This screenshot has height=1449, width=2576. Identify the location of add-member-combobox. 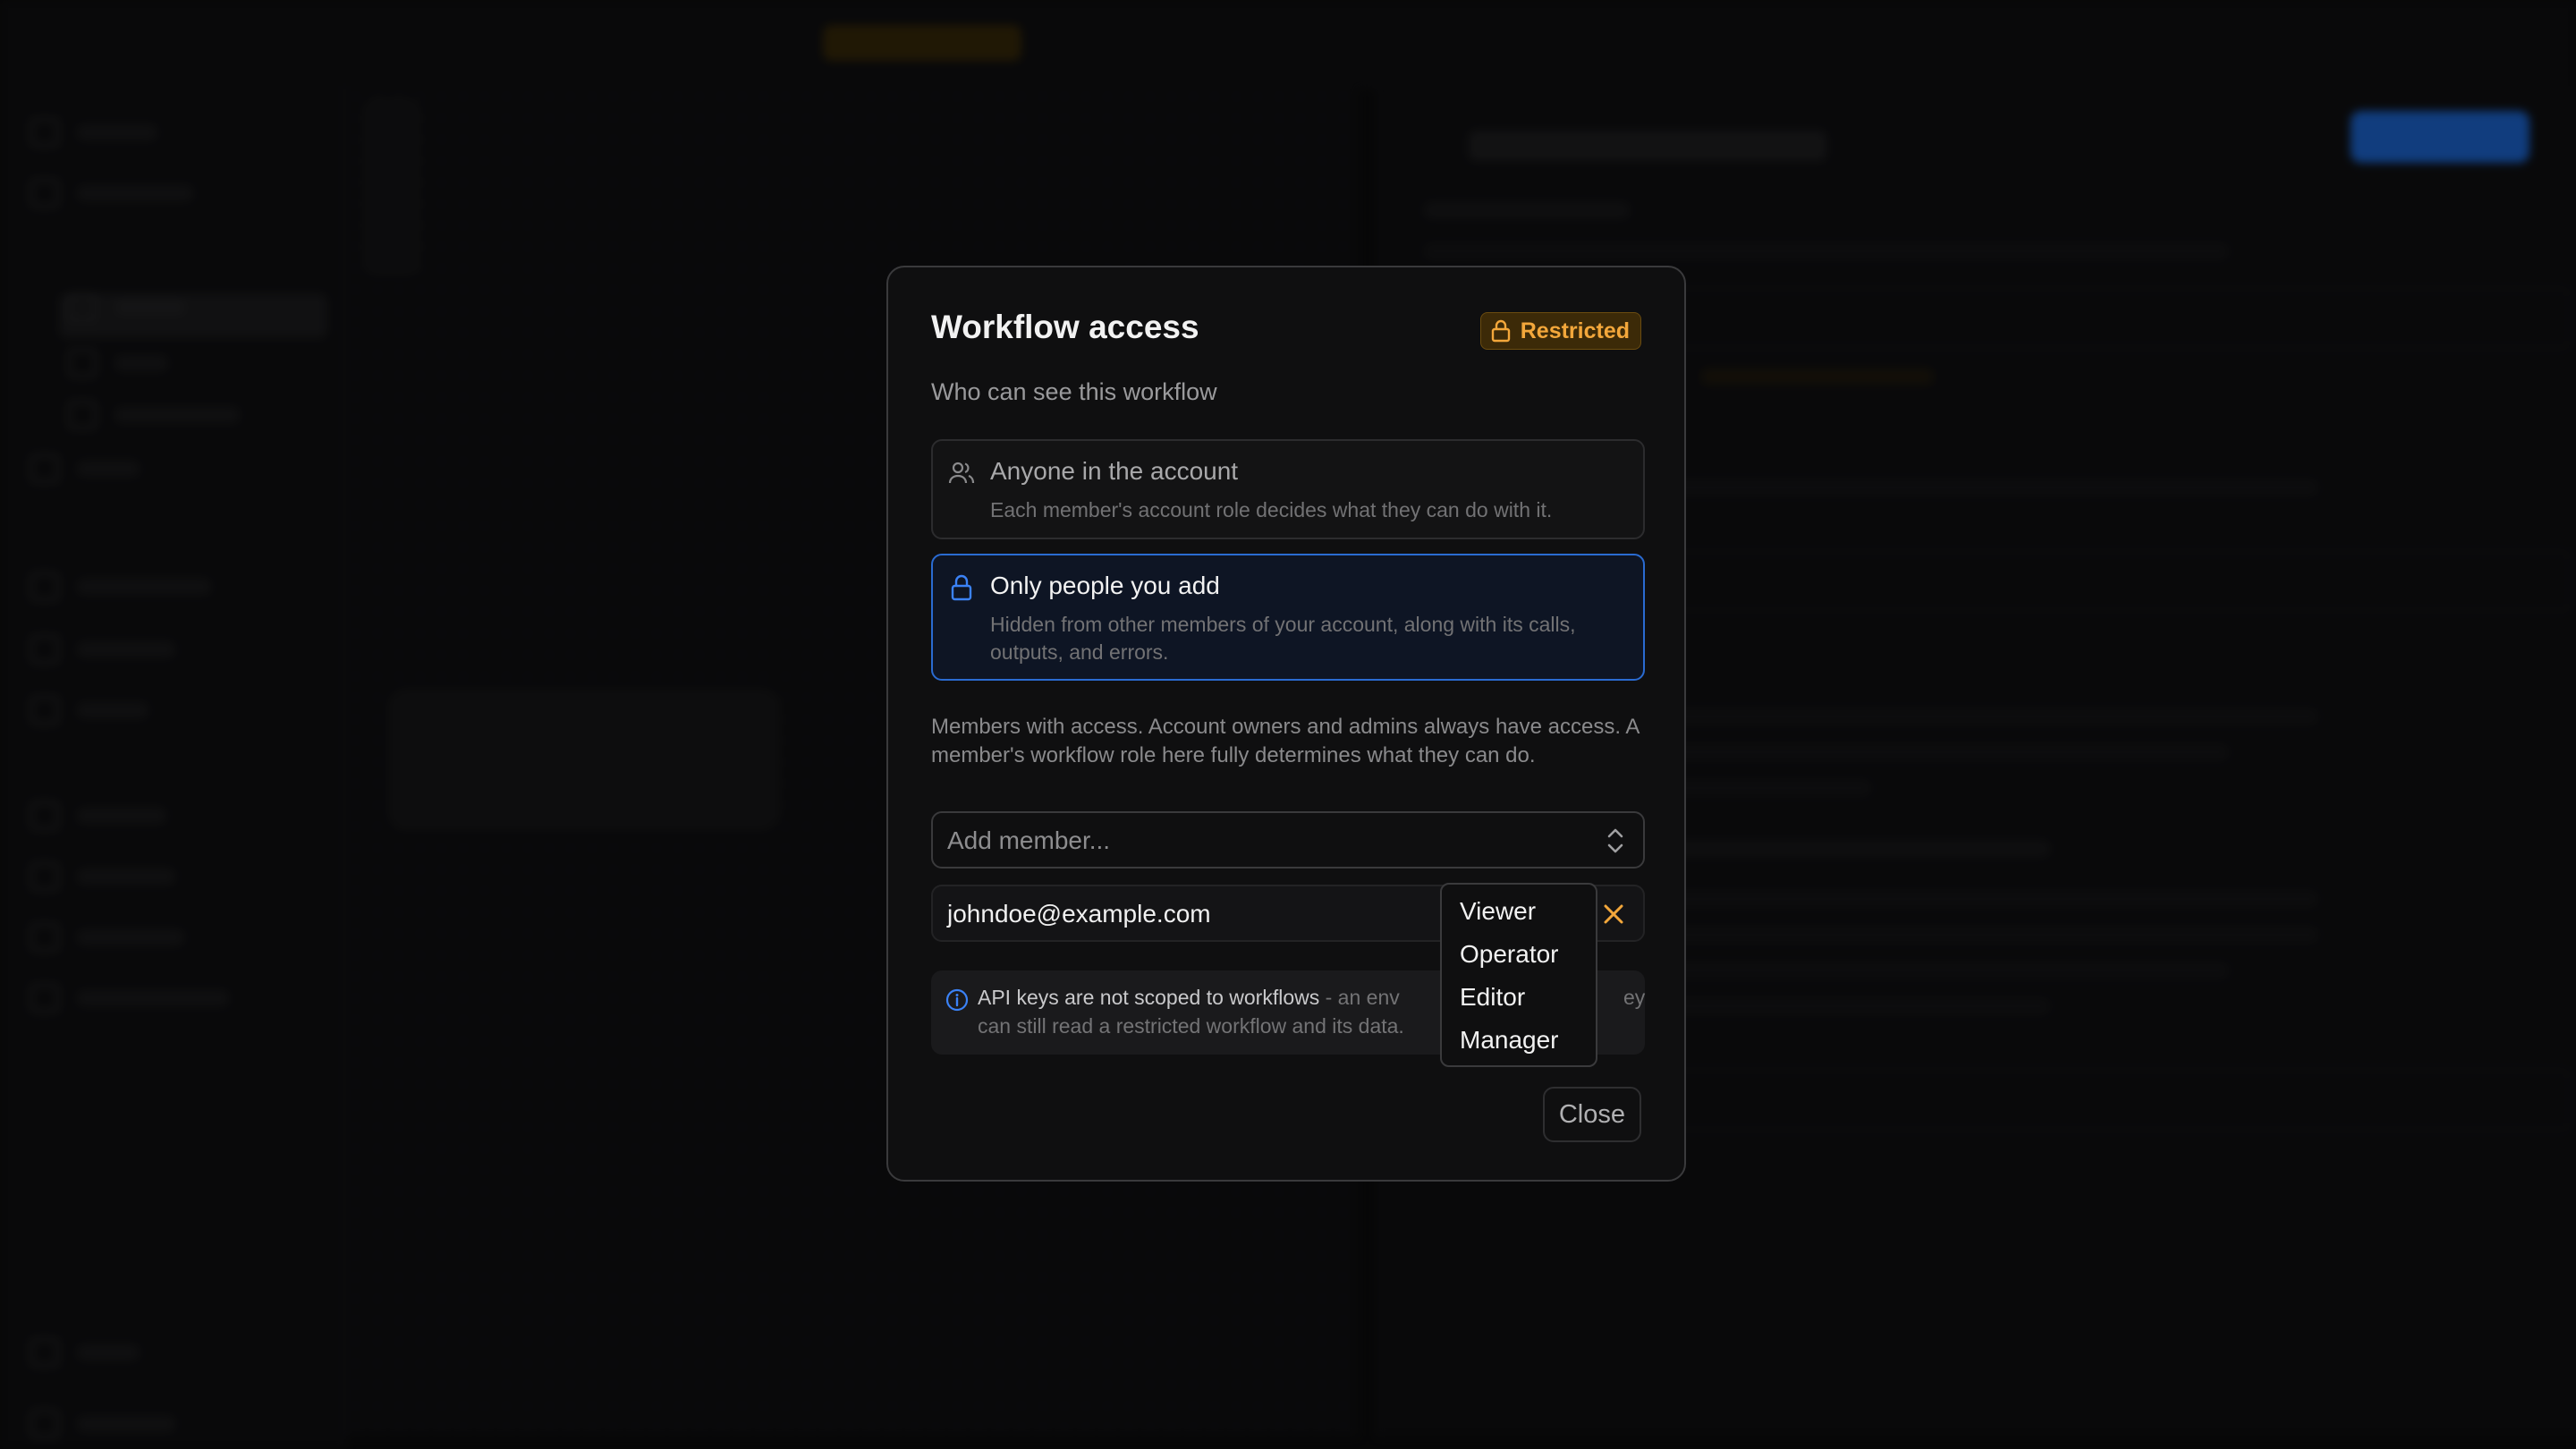
(1288, 840).